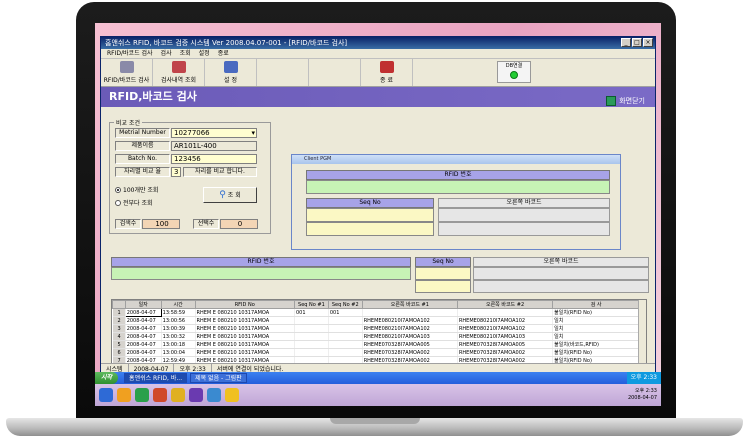 Image resolution: width=749 pixels, height=442 pixels. Describe the element at coordinates (204, 53) in the screenshot. I see `menu-item-settings: 설정` at that location.